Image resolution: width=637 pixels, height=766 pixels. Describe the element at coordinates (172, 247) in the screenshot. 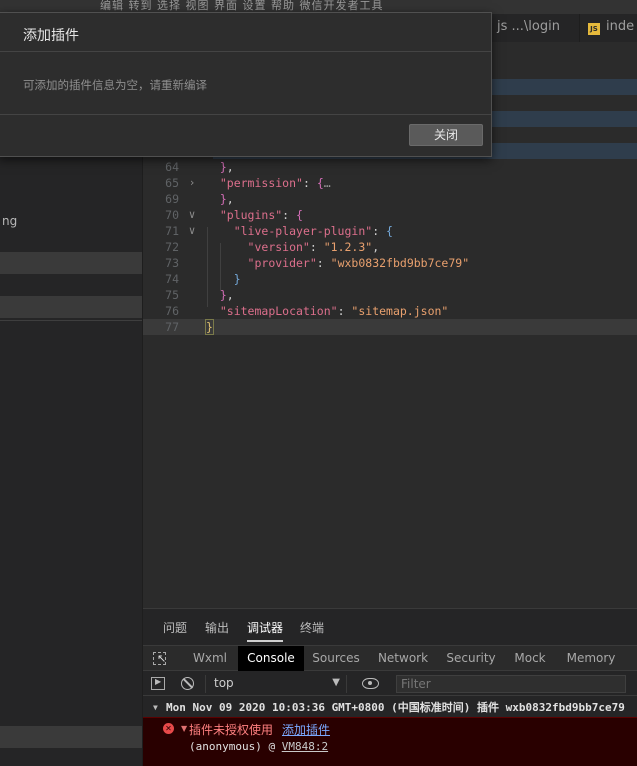

I see `line-number: 72` at that location.